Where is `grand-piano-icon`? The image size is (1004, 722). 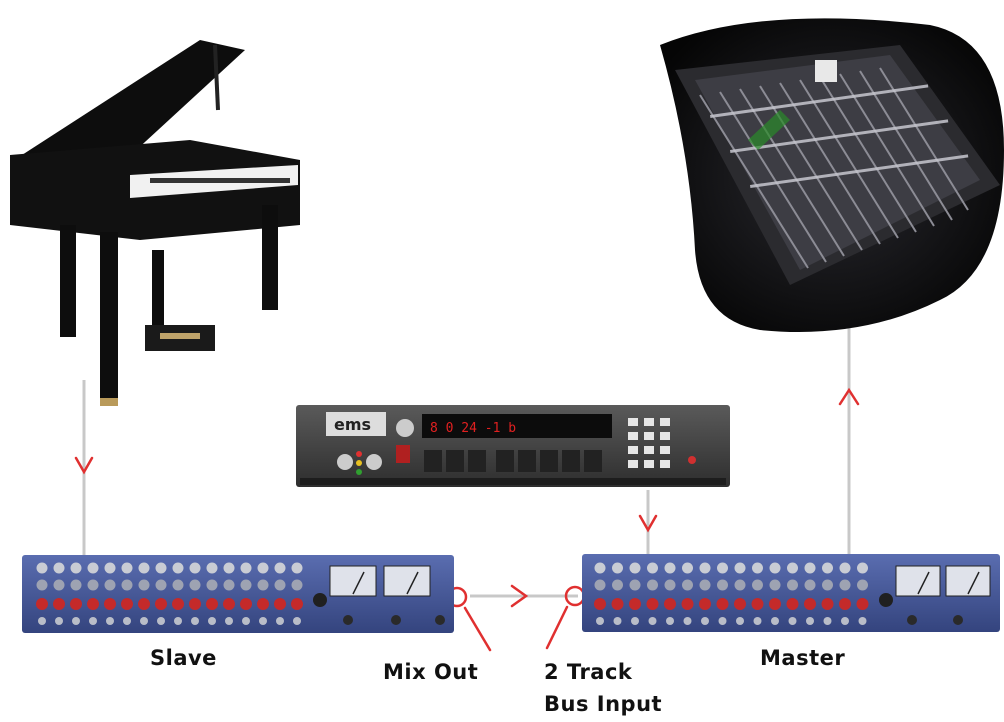 grand-piano-icon is located at coordinates (155, 223).